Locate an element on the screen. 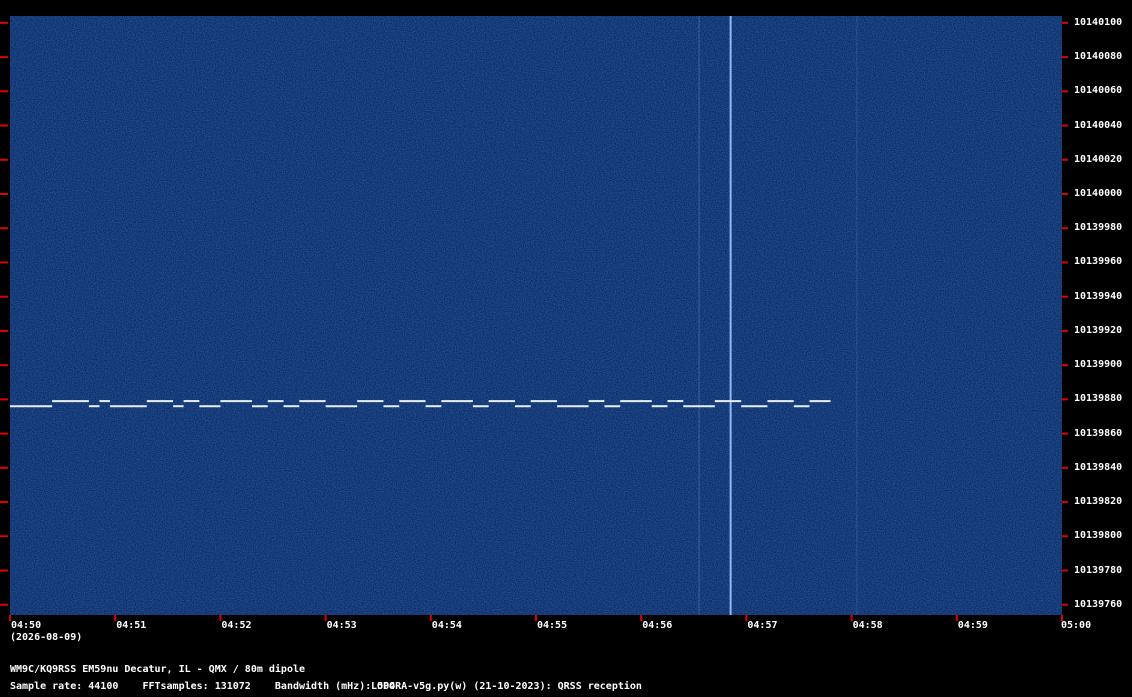 The image size is (1132, 697). date-label: (2026-08-09) is located at coordinates (46, 637).